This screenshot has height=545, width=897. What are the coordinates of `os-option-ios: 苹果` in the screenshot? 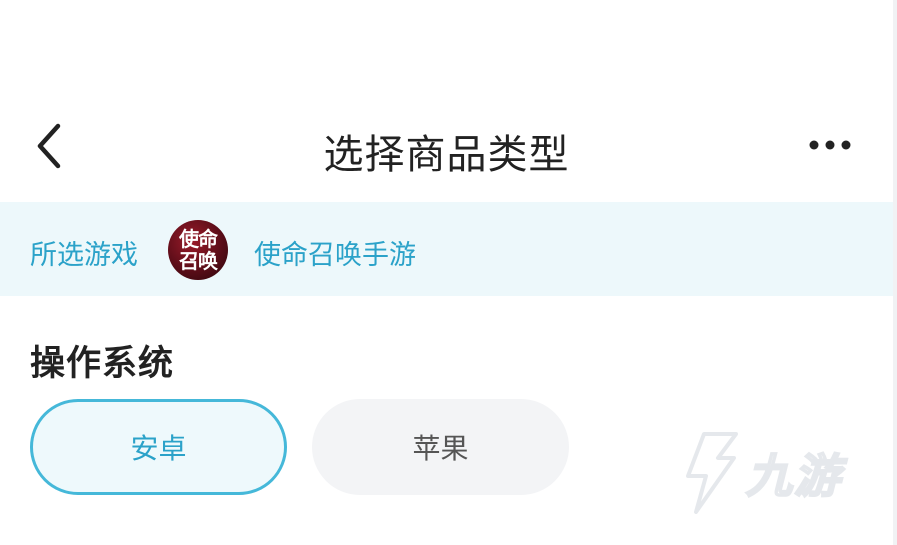 It's located at (440, 447).